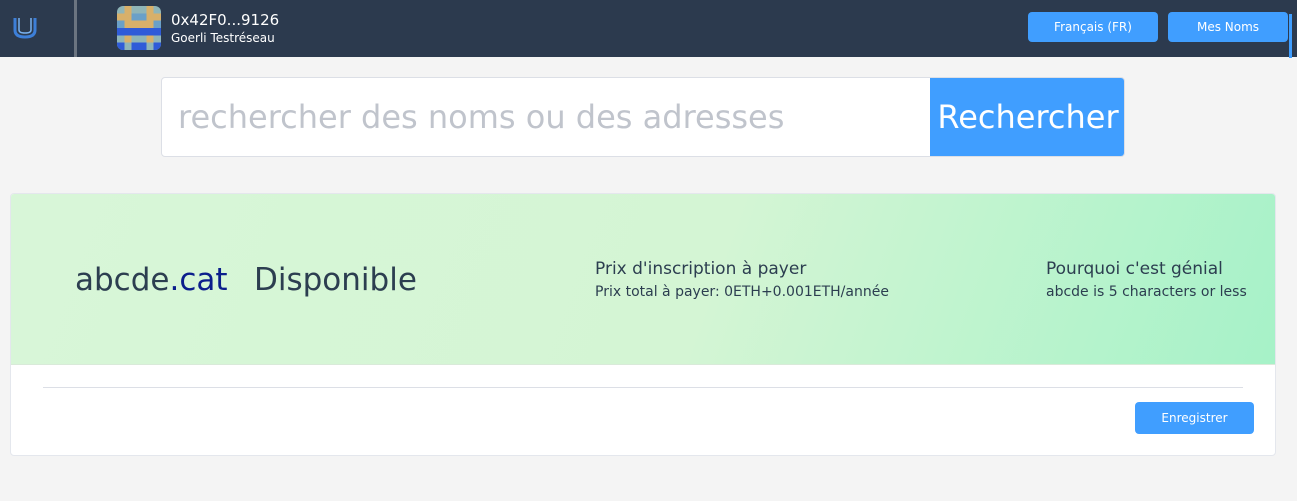 This screenshot has width=1297, height=501. Describe the element at coordinates (701, 269) in the screenshot. I see `price-title: Prix d'inscription à payer` at that location.